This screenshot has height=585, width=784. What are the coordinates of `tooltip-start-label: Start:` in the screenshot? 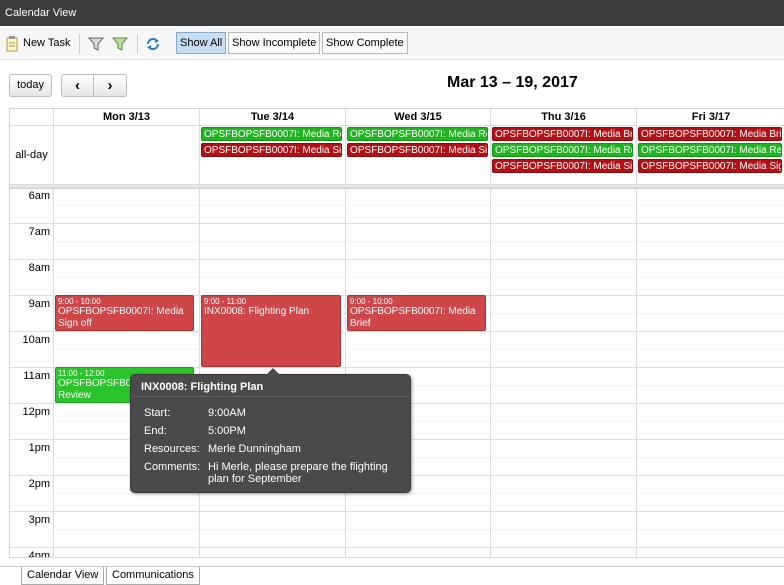 It's located at (157, 413).